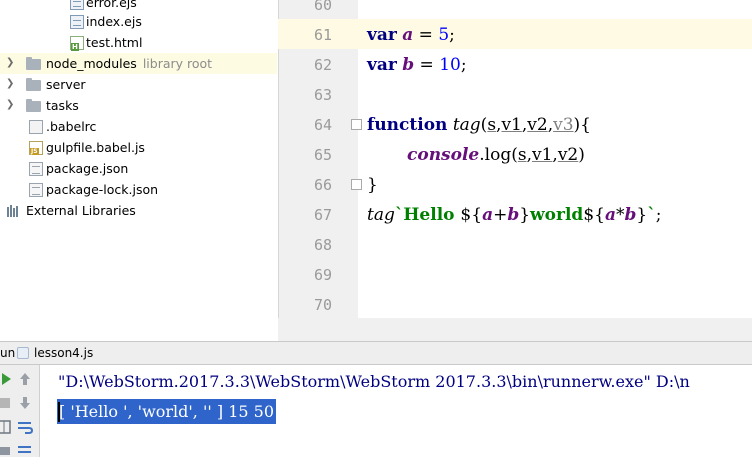 This screenshot has height=465, width=752. Describe the element at coordinates (372, 185) in the screenshot. I see `code-line-66: }` at that location.